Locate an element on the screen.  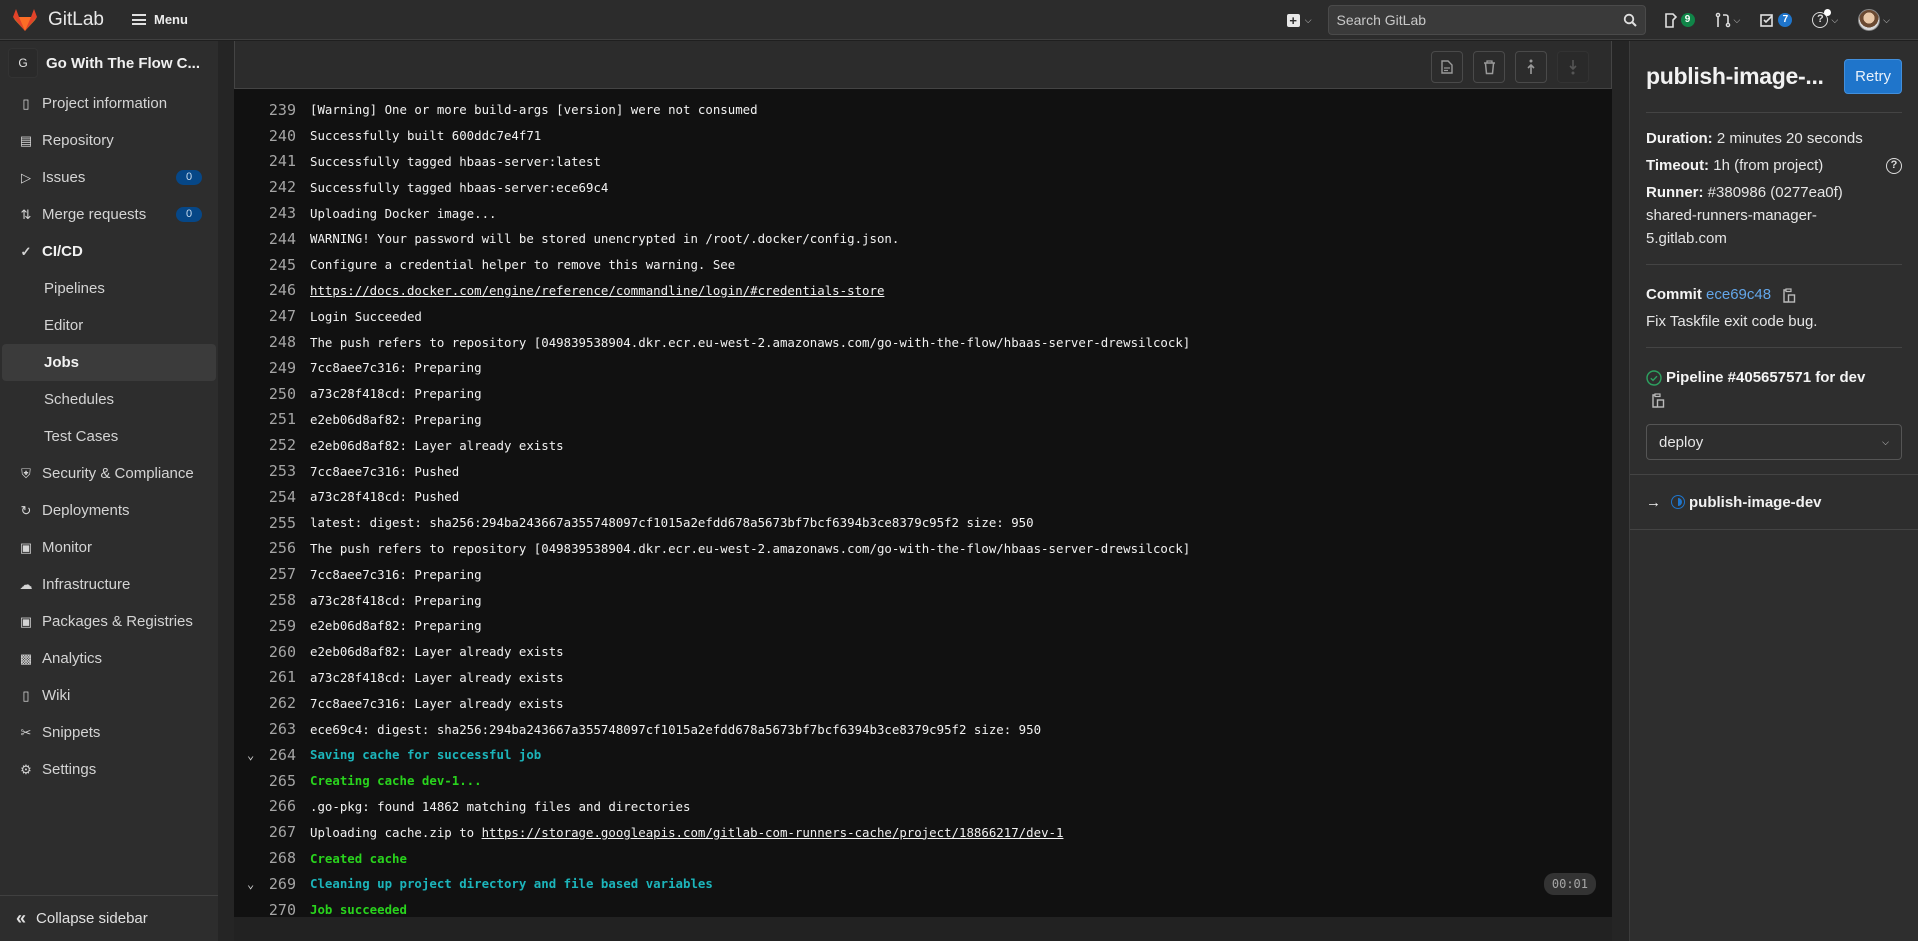
sidebar-item-merge-requests: ⇅ Merge requests 0 is located at coordinates (109, 214).